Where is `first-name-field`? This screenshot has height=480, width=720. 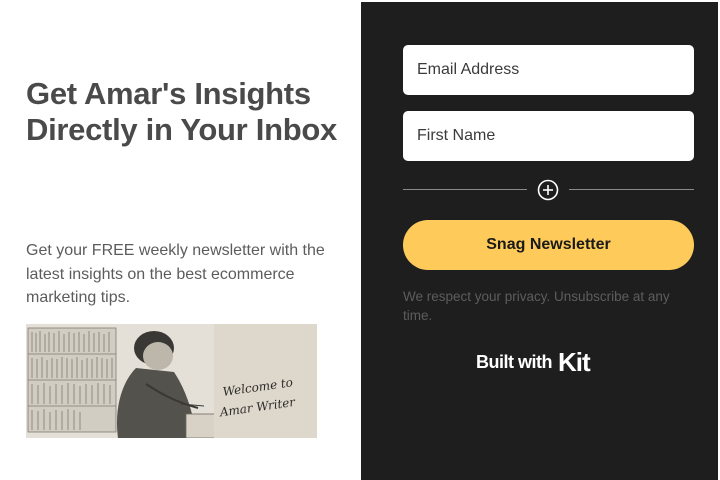 first-name-field is located at coordinates (548, 136).